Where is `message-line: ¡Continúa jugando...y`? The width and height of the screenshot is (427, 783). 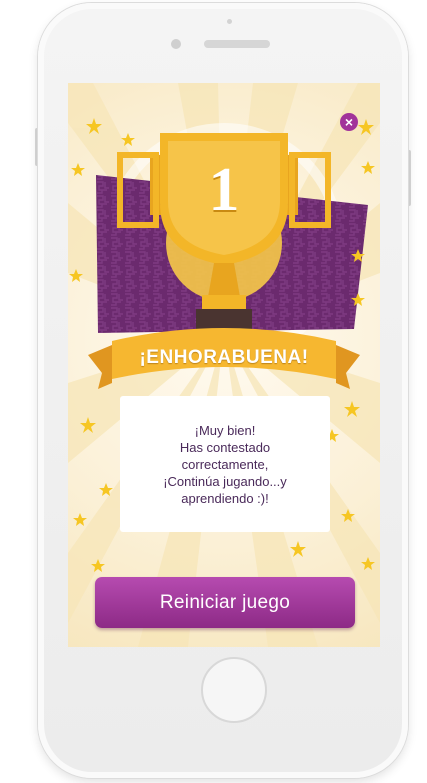 message-line: ¡Continúa jugando...y is located at coordinates (225, 481).